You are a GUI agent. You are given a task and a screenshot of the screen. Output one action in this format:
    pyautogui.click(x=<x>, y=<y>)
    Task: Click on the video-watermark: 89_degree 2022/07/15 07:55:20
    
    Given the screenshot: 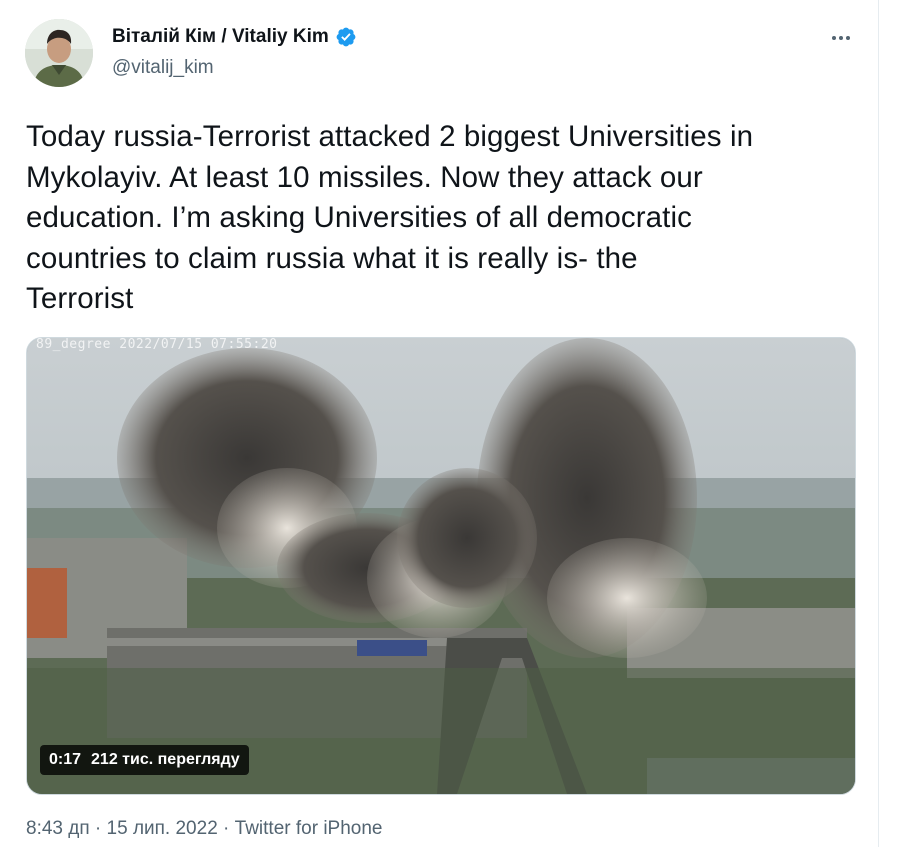 What is the action you would take?
    pyautogui.click(x=157, y=344)
    